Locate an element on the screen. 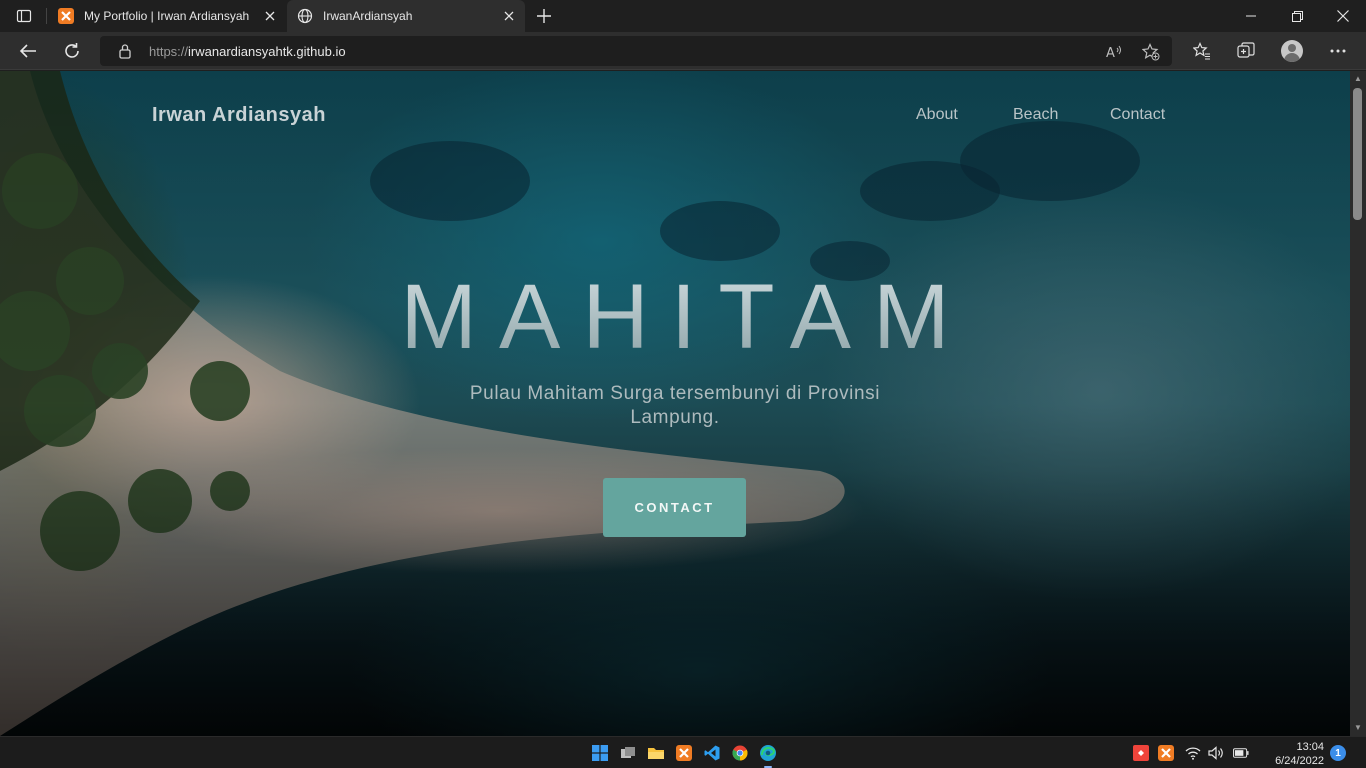 Image resolution: width=1366 pixels, height=768 pixels. wifi-icon is located at coordinates (1193, 753).